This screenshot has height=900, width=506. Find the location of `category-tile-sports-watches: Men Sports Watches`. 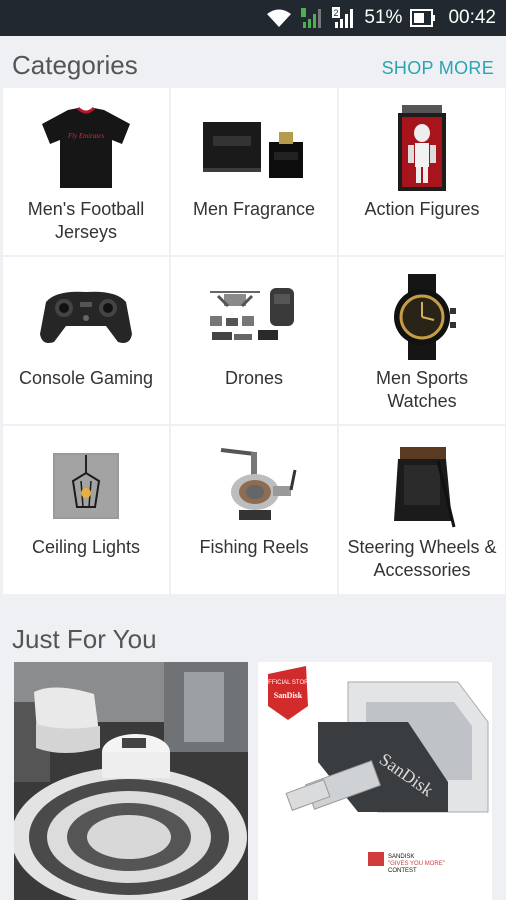

category-tile-sports-watches: Men Sports Watches is located at coordinates (422, 340).